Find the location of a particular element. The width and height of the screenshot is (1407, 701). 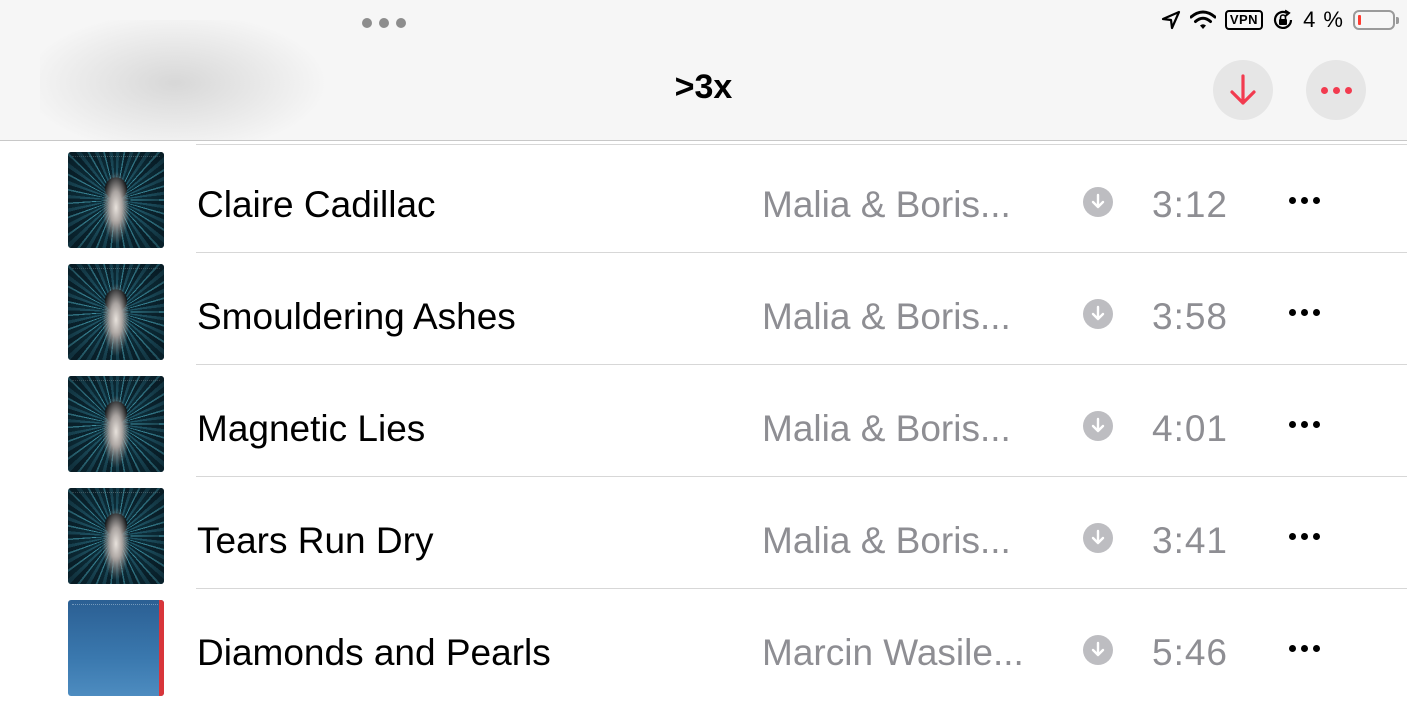

more-options-button is located at coordinates (1336, 90).